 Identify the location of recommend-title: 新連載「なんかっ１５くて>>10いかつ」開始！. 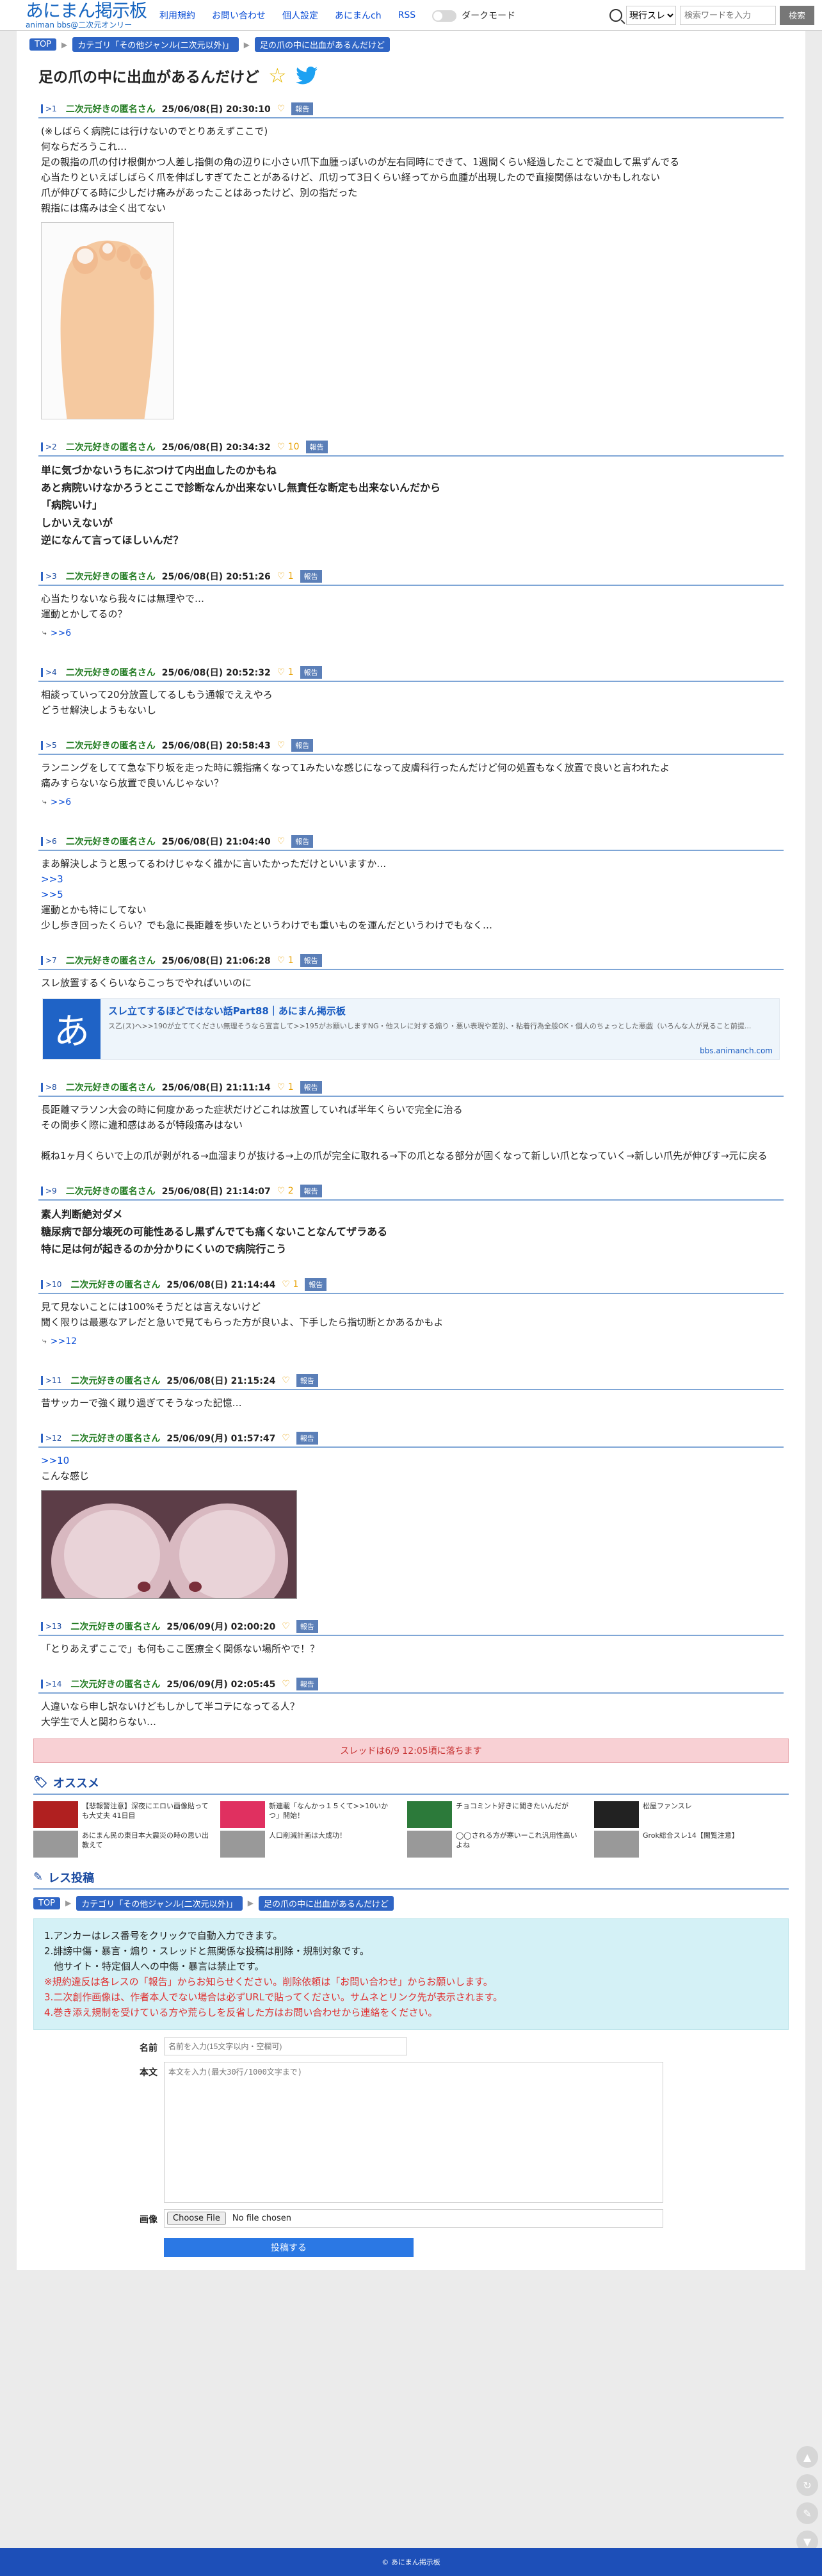
(333, 1811).